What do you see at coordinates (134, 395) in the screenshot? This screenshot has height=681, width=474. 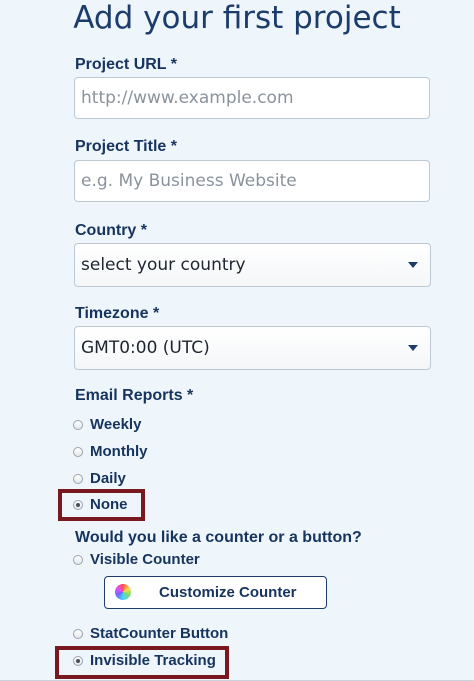 I see `email-reports-label: Email Reports *` at bounding box center [134, 395].